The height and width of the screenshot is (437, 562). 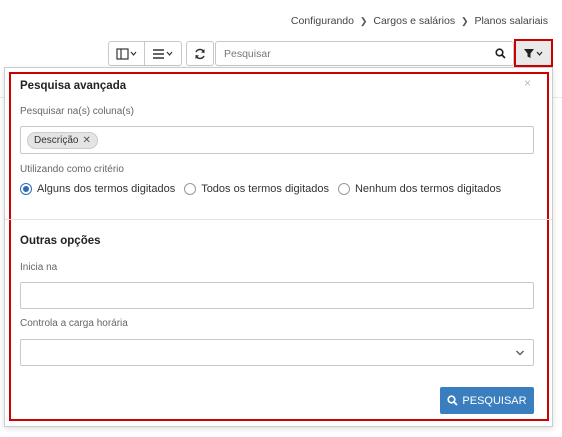 I want to click on radio-label: Todos os termos digitados, so click(x=265, y=189).